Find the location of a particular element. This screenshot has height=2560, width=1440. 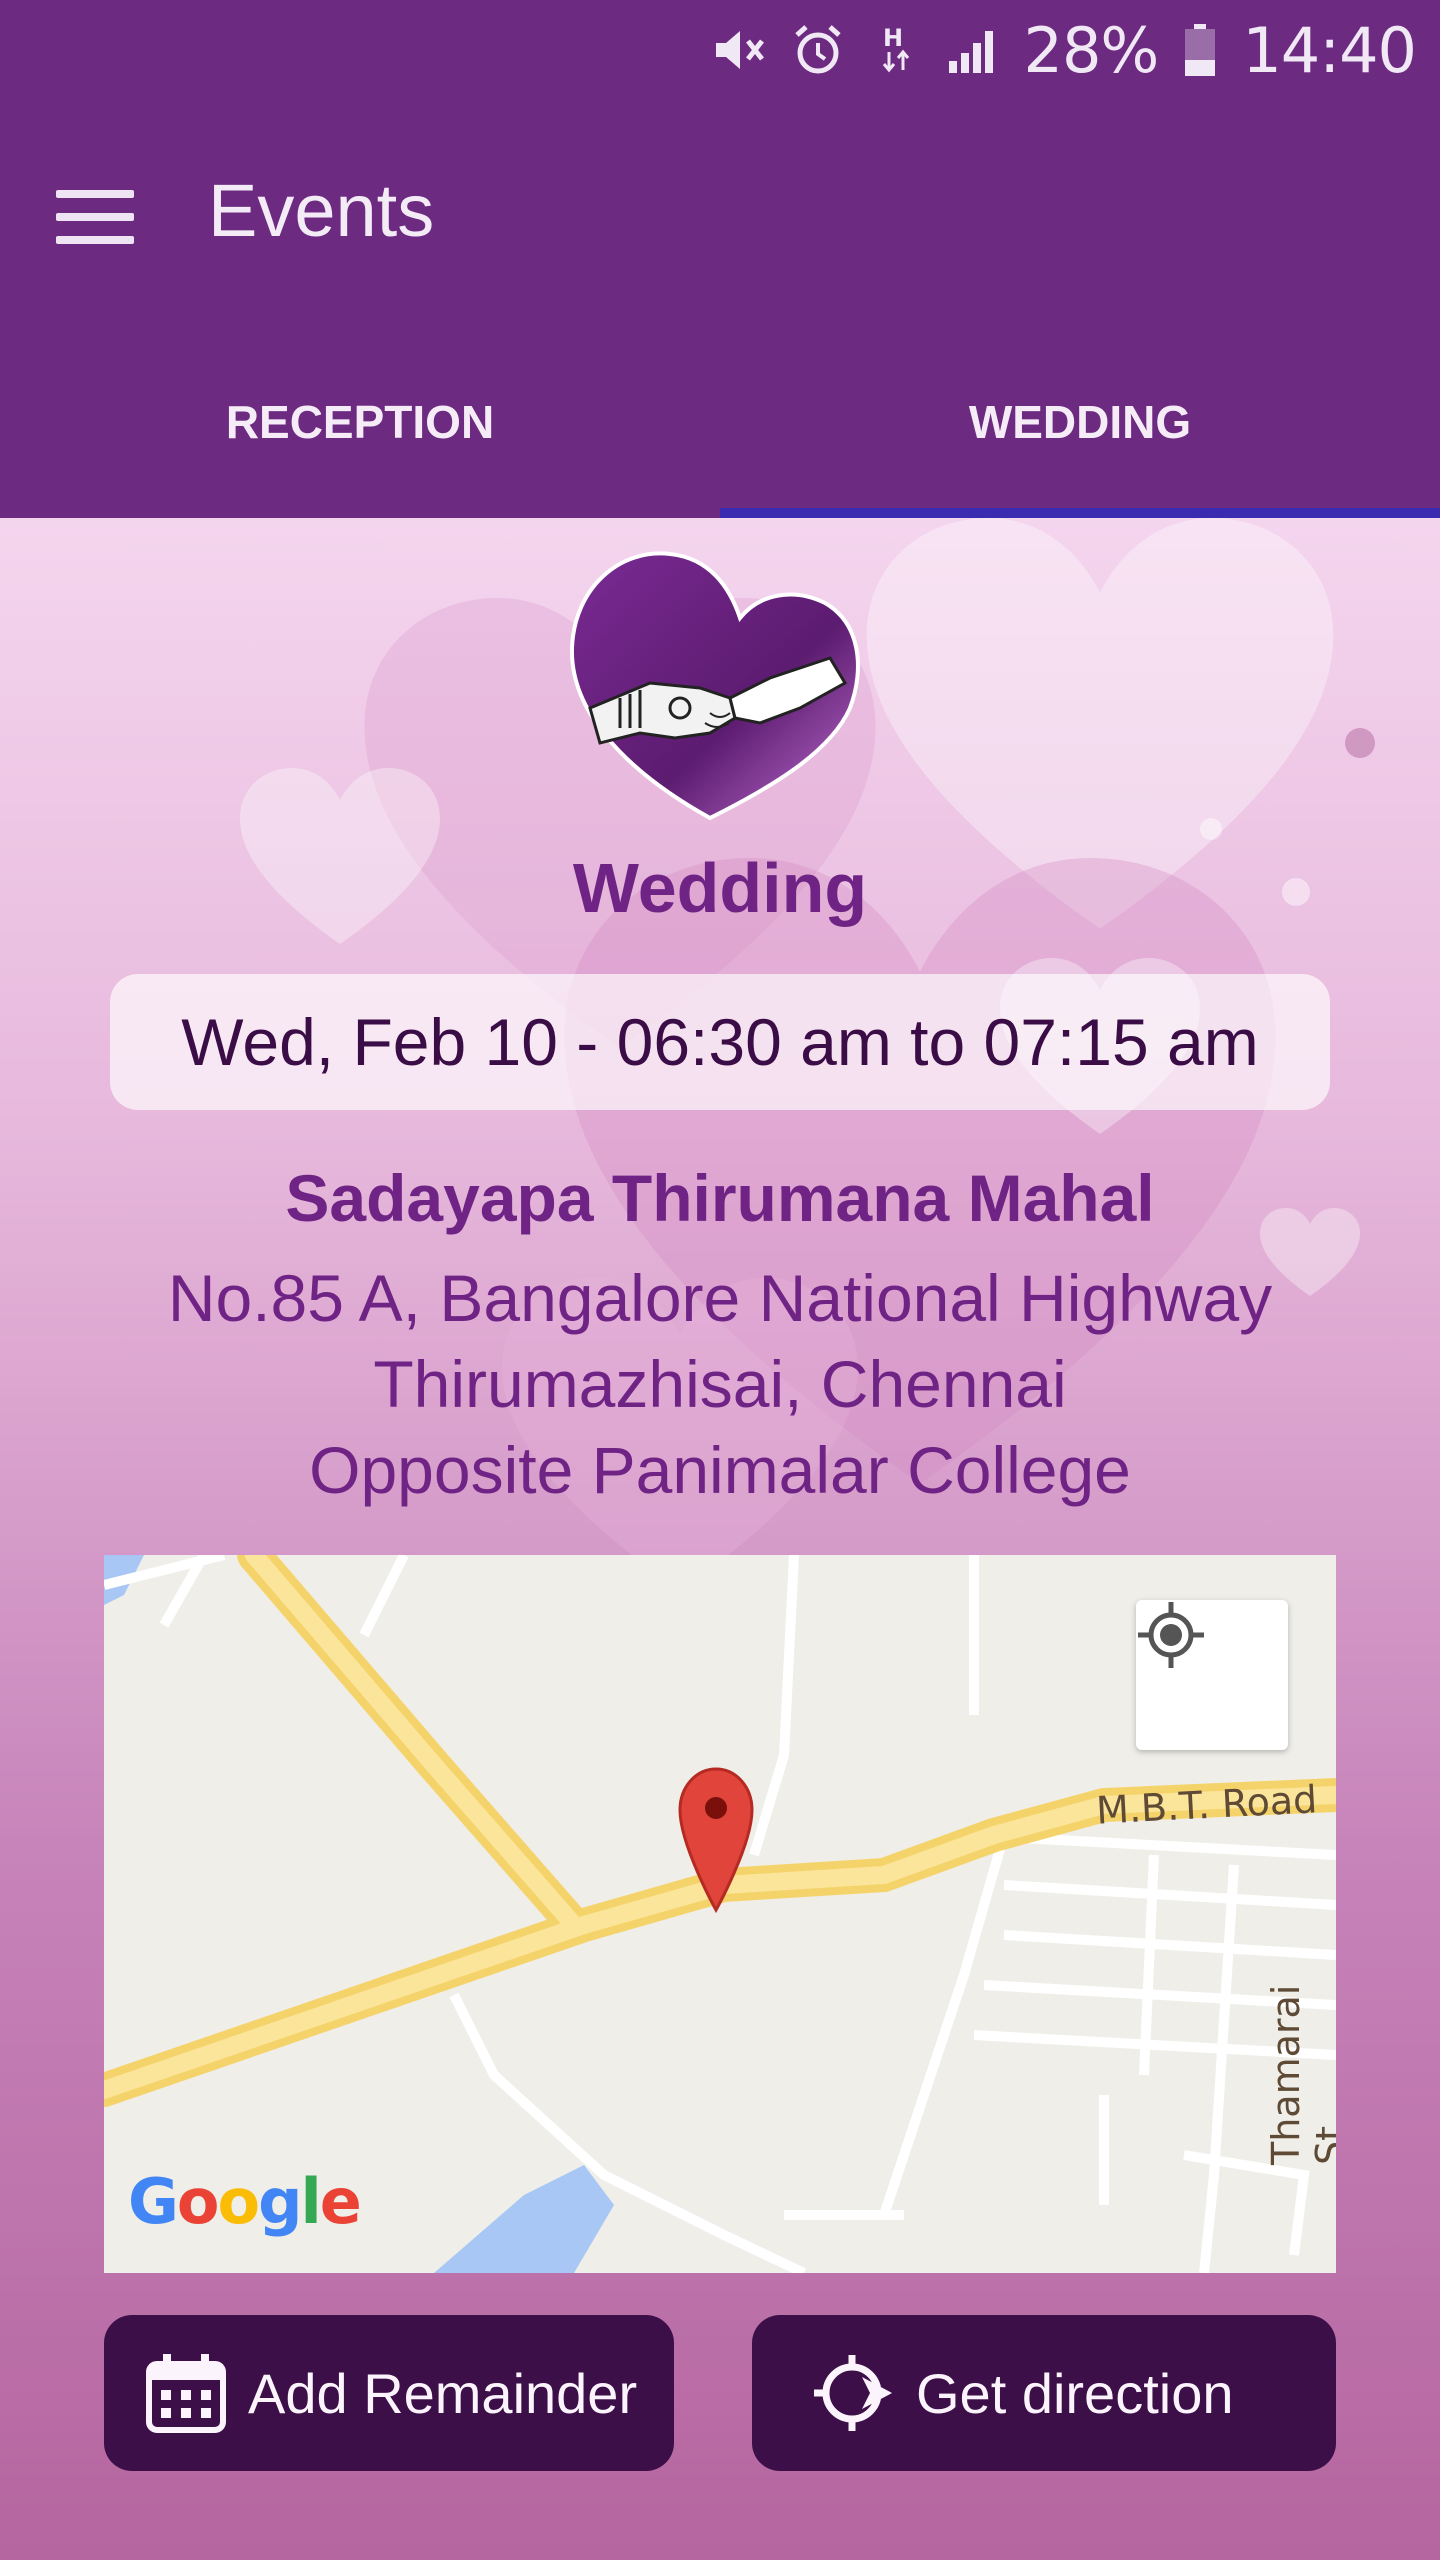

page-title: Events is located at coordinates (321, 210).